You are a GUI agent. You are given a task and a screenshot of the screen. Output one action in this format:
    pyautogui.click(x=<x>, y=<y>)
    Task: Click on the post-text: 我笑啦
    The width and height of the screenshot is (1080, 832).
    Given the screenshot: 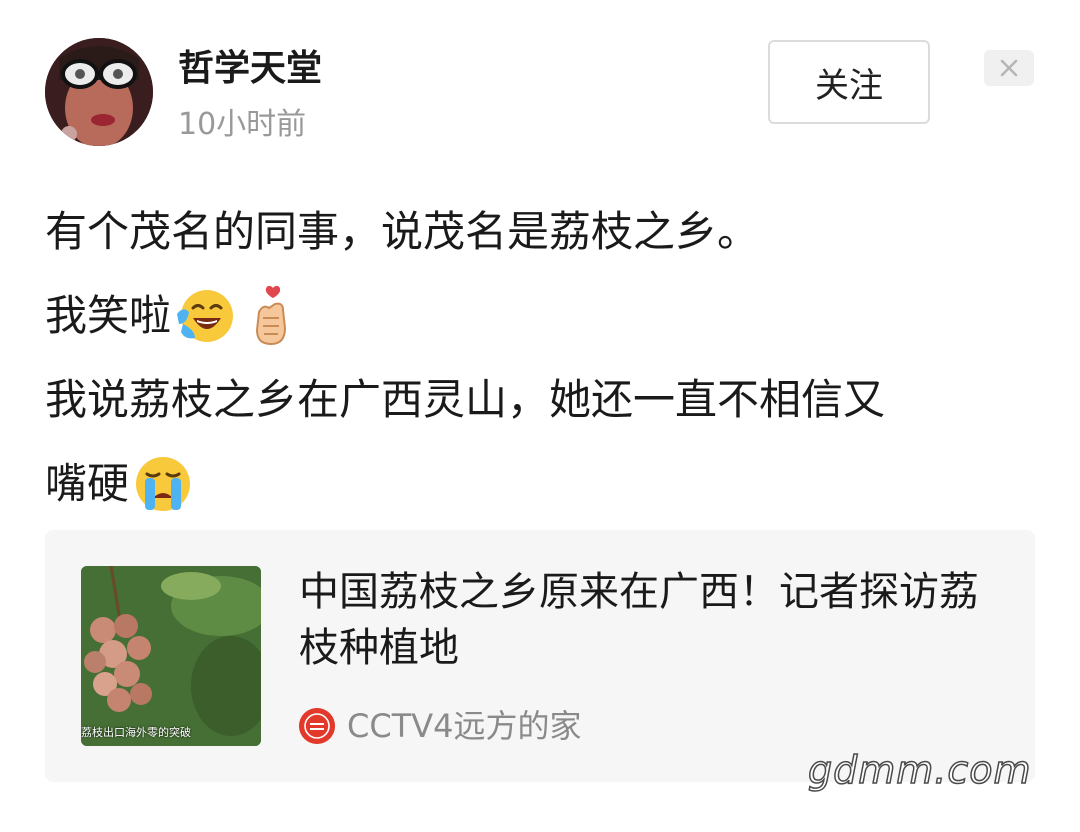 What is the action you would take?
    pyautogui.click(x=108, y=315)
    